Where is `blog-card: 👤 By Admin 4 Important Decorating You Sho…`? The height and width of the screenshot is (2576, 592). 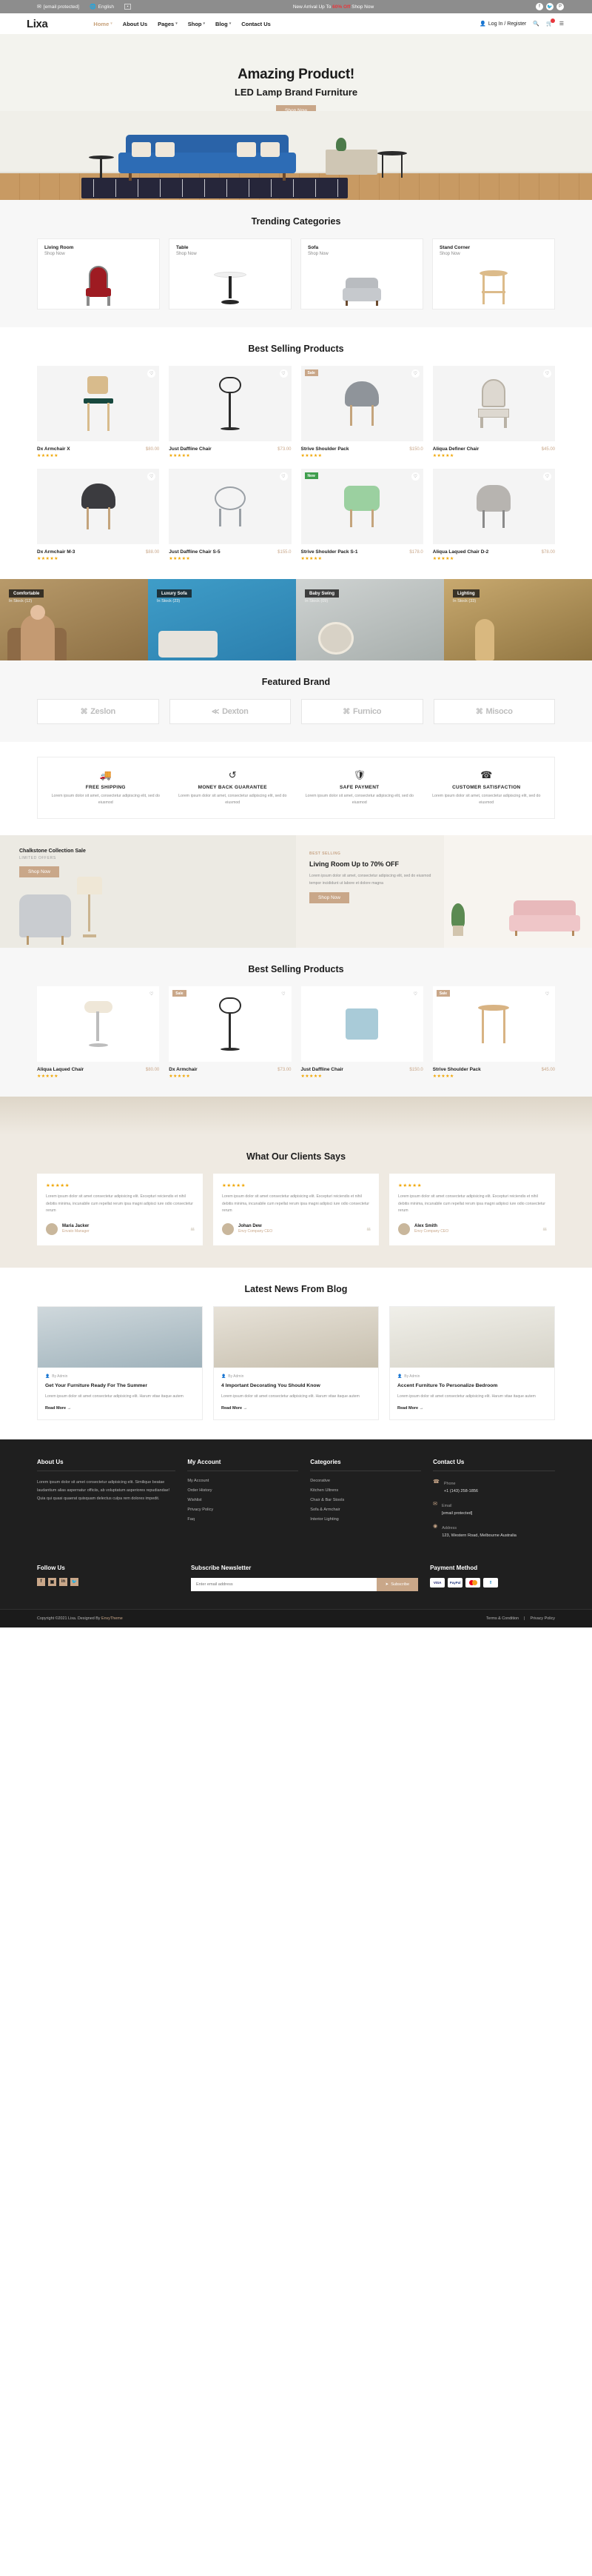 blog-card: 👤 By Admin 4 Important Decorating You Sho… is located at coordinates (296, 1363).